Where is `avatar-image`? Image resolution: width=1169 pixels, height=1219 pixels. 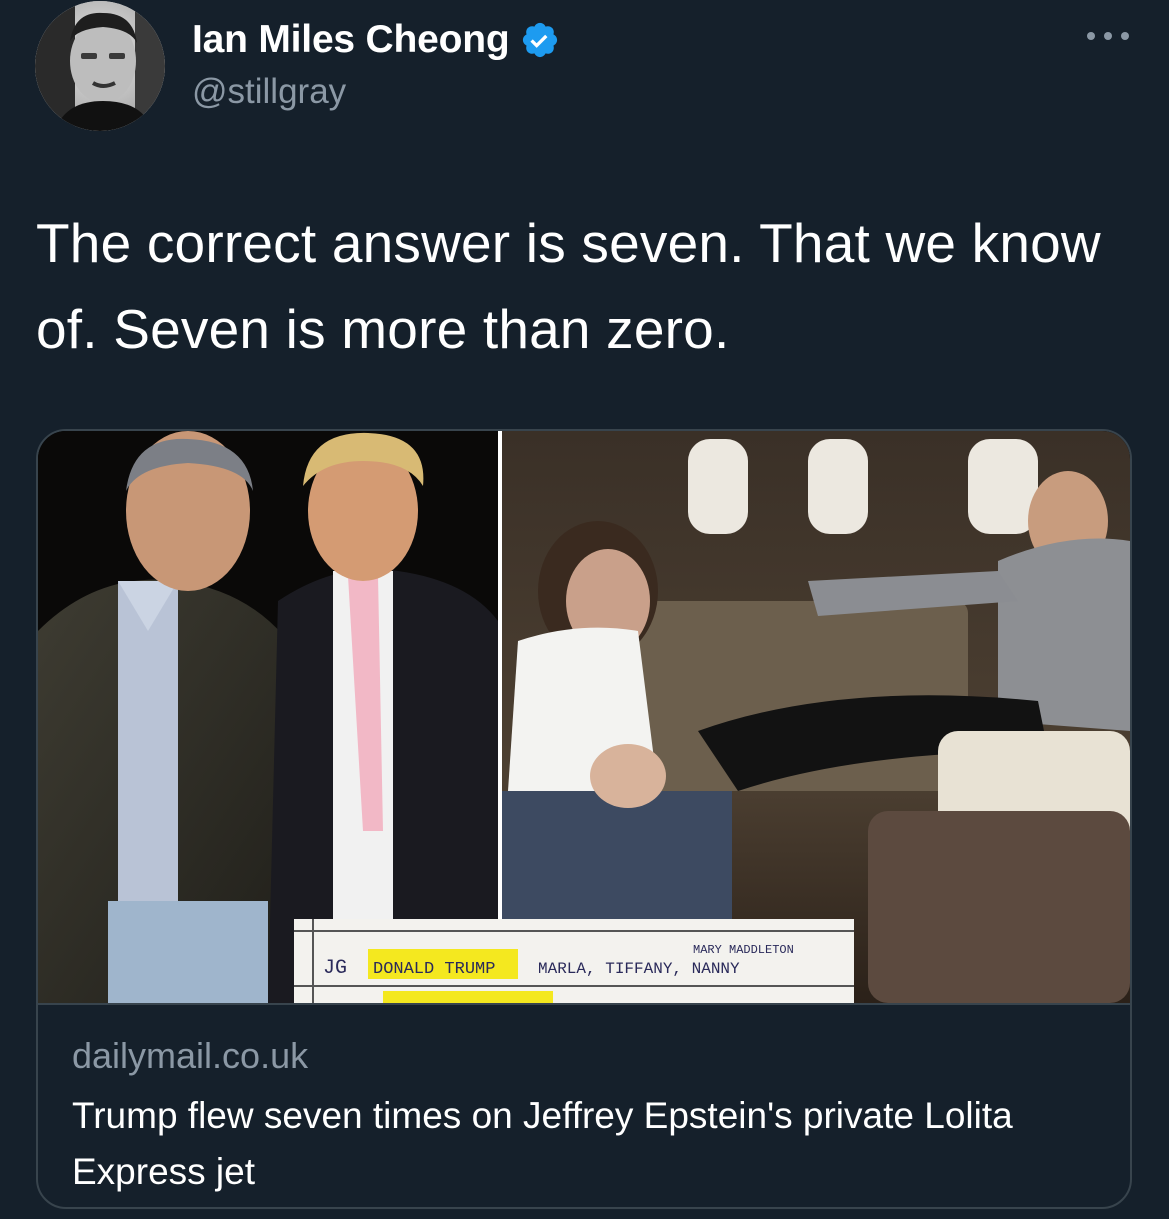
avatar-image is located at coordinates (100, 66).